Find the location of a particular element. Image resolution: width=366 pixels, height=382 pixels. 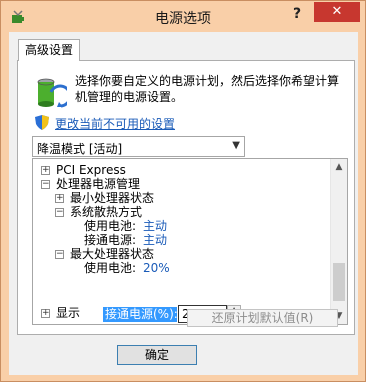

setting-label: 接通电源(%): is located at coordinates (141, 314).